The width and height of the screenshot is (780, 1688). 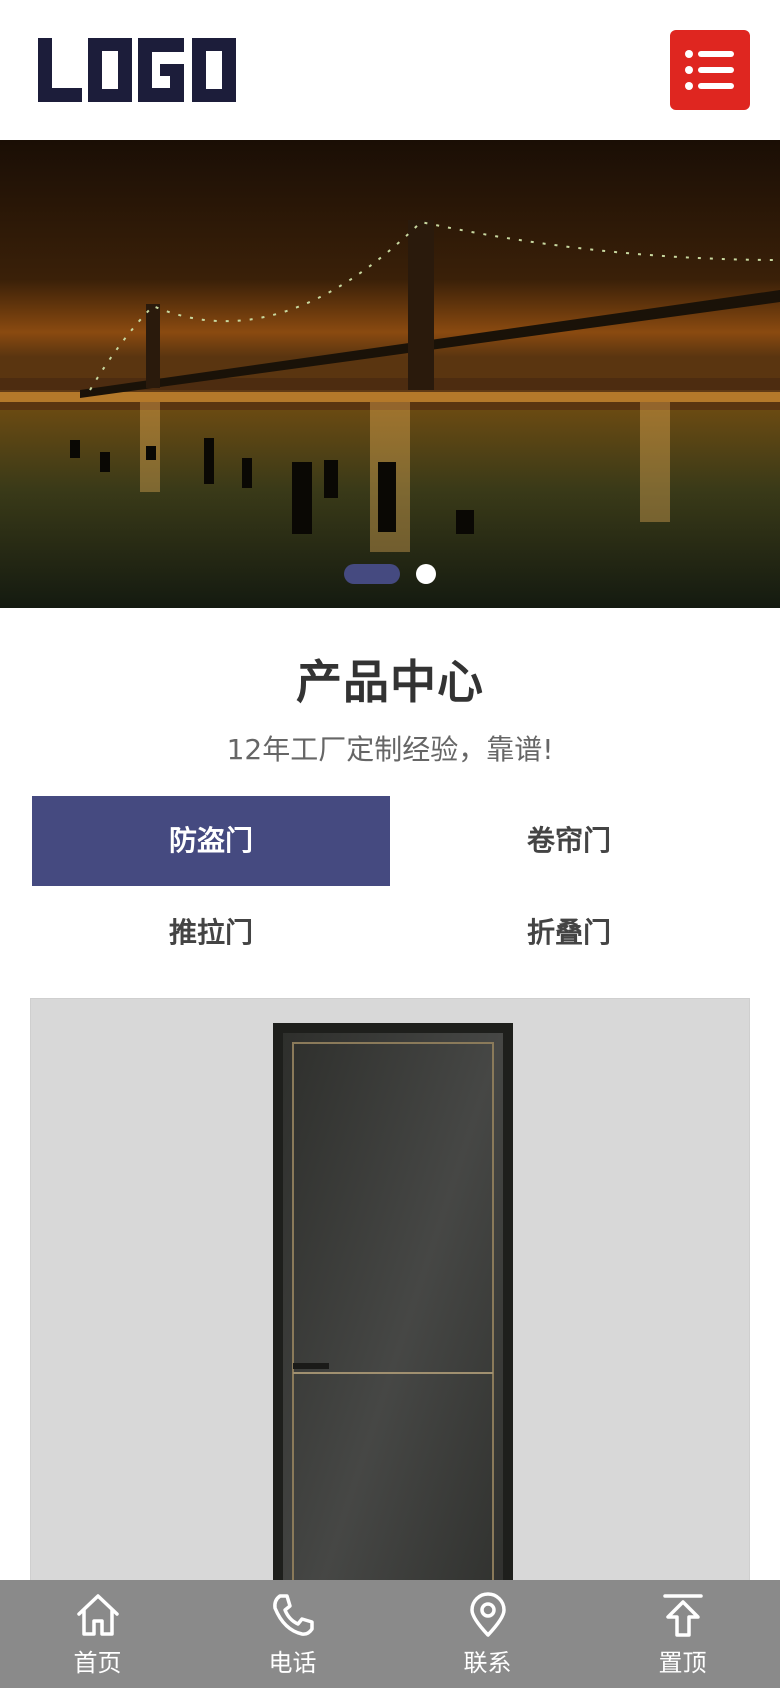 I want to click on nav-phone: 电话, so click(x=292, y=1634).